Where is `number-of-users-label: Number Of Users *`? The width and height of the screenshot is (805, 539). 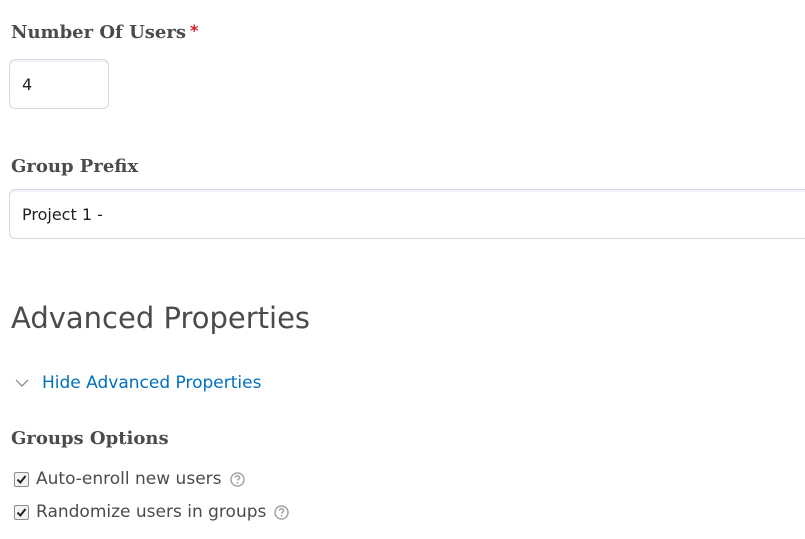
number-of-users-label: Number Of Users * is located at coordinates (105, 32).